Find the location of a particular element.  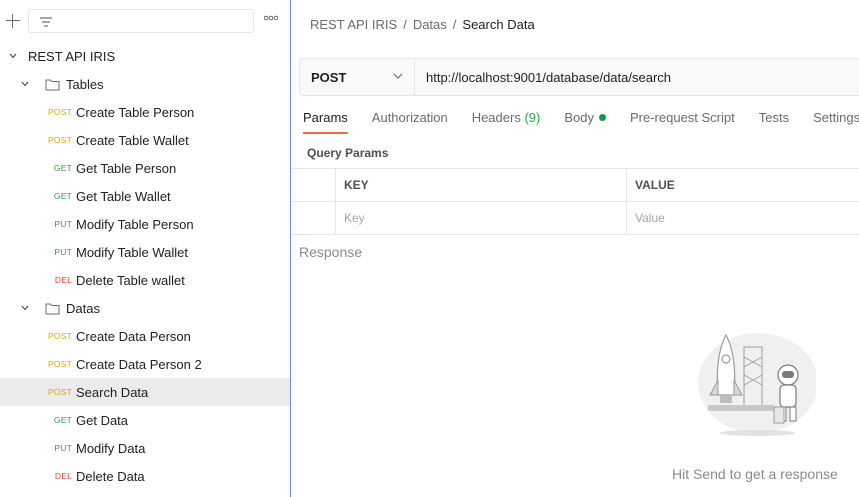

method-select-value: POST is located at coordinates (329, 77).